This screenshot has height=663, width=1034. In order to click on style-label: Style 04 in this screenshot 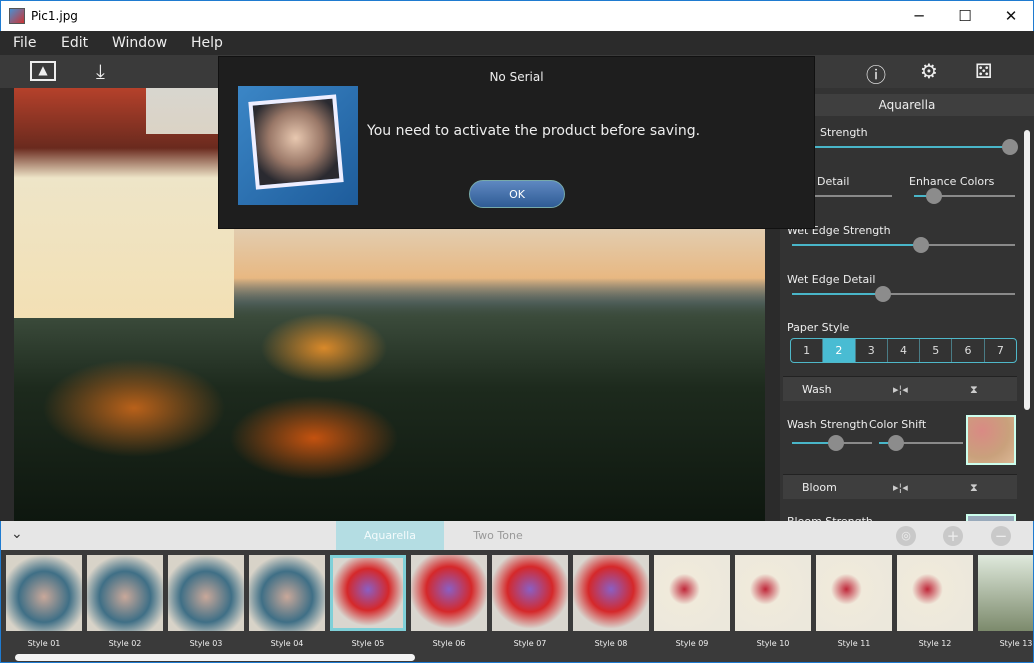, I will do `click(287, 643)`.